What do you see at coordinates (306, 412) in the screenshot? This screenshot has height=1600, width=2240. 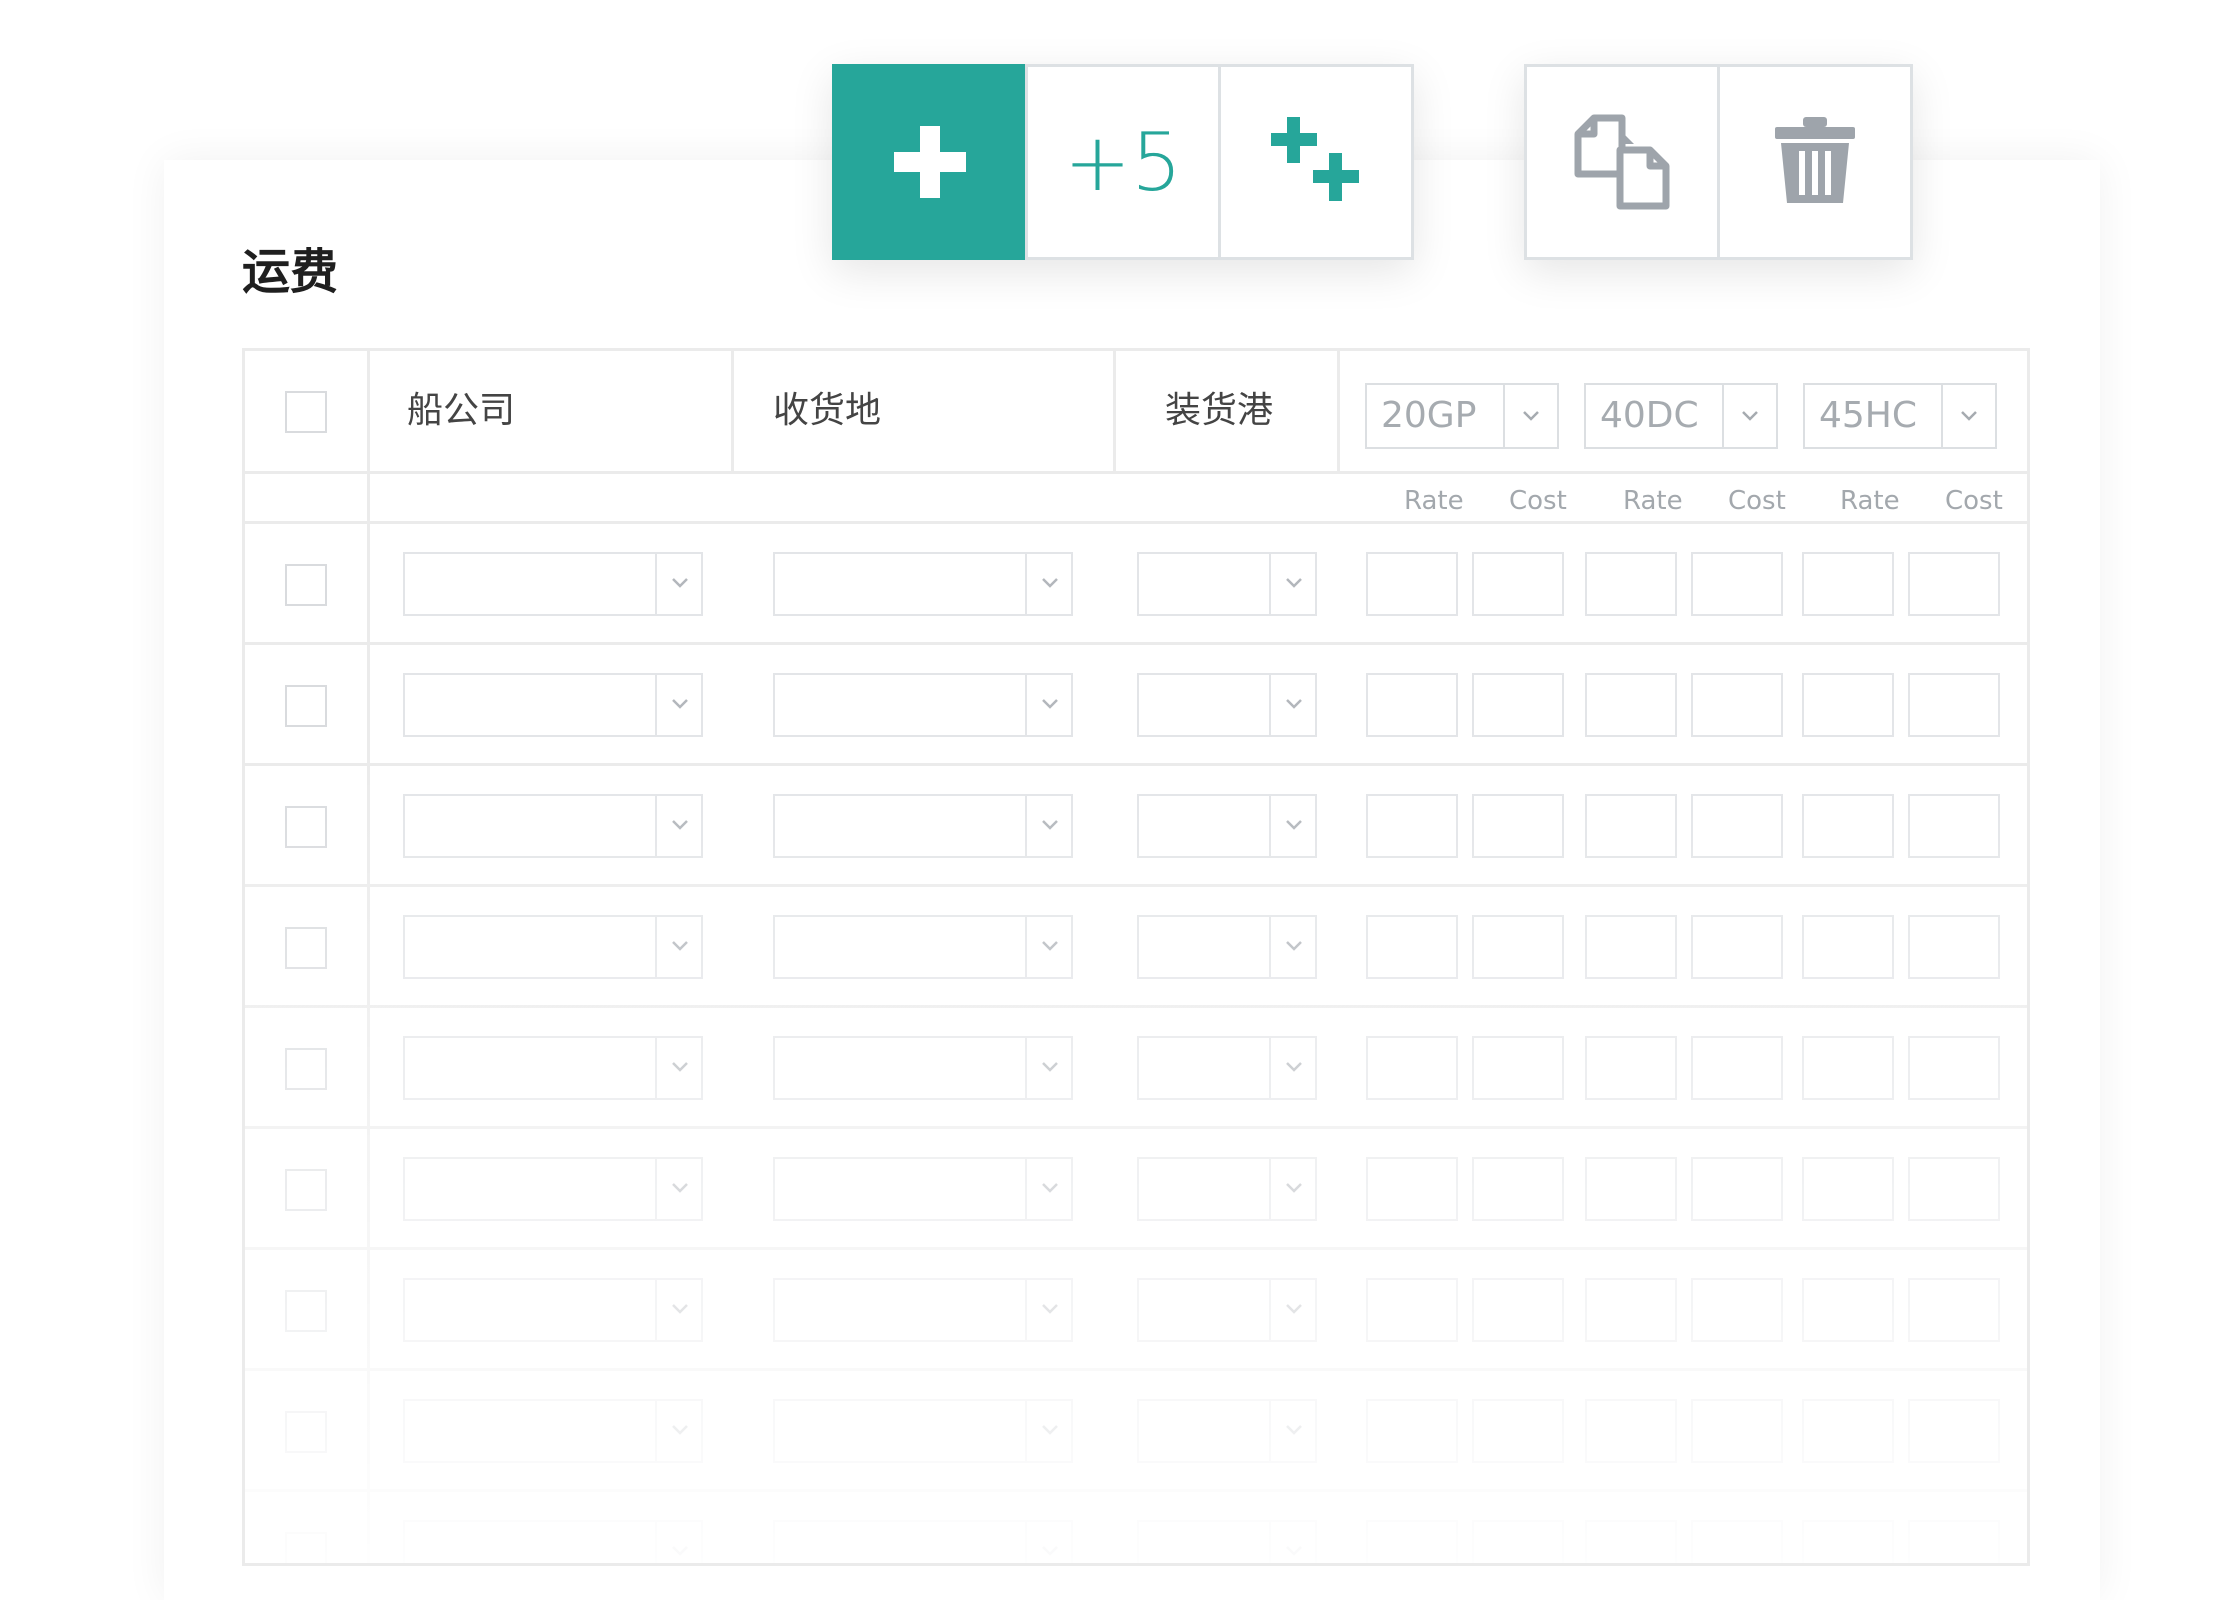 I see `select-all-checkbox` at bounding box center [306, 412].